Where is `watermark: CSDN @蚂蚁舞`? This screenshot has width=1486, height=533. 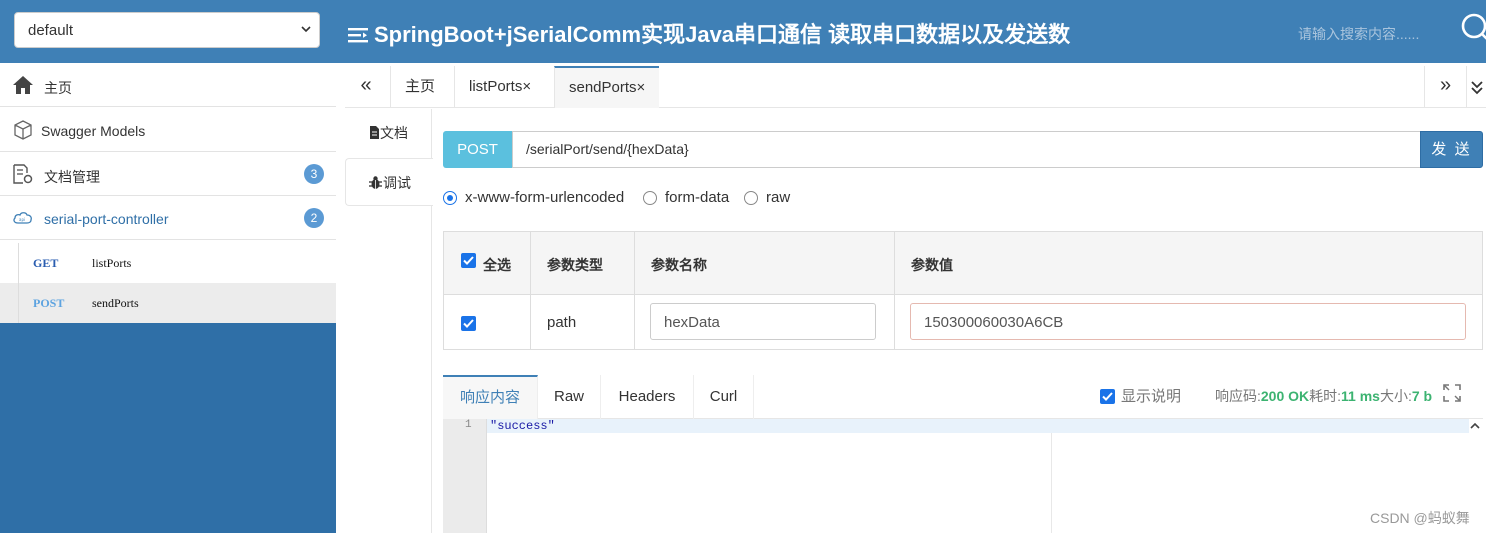
watermark: CSDN @蚂蚁舞 is located at coordinates (1420, 518).